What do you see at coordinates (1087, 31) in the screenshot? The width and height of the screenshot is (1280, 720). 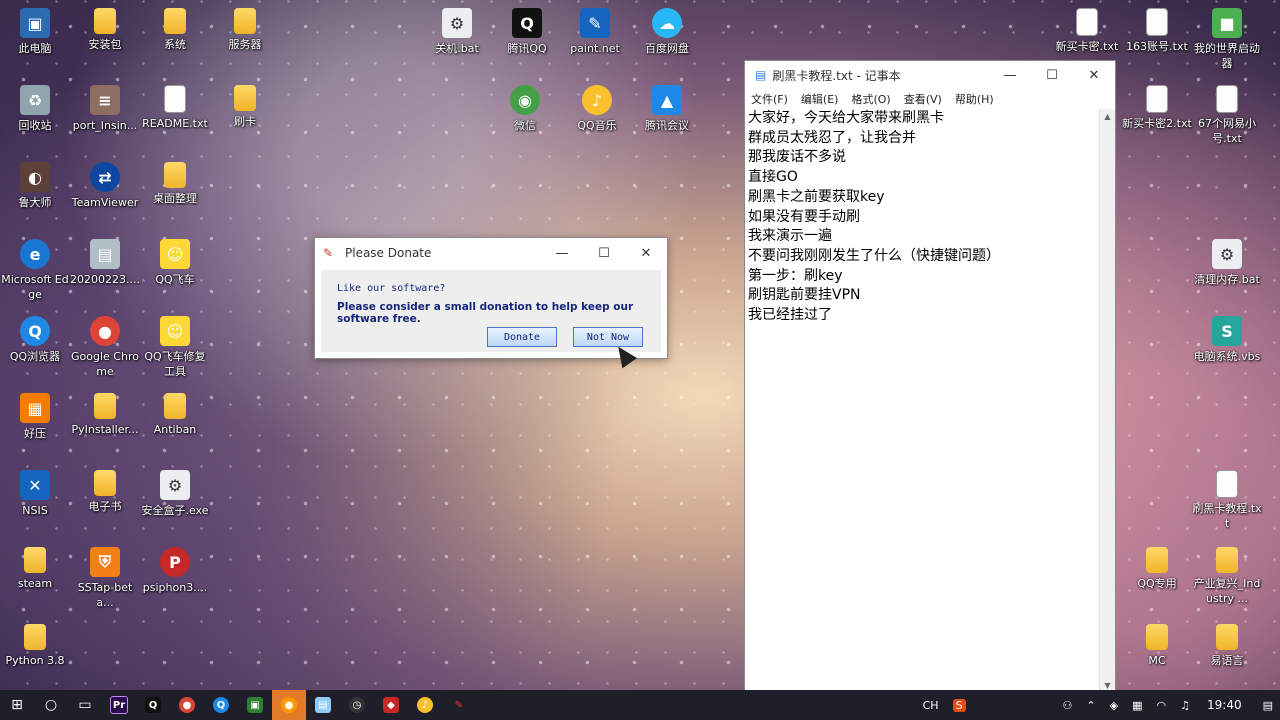 I see `desktop-icon: 新买卡密.txt` at bounding box center [1087, 31].